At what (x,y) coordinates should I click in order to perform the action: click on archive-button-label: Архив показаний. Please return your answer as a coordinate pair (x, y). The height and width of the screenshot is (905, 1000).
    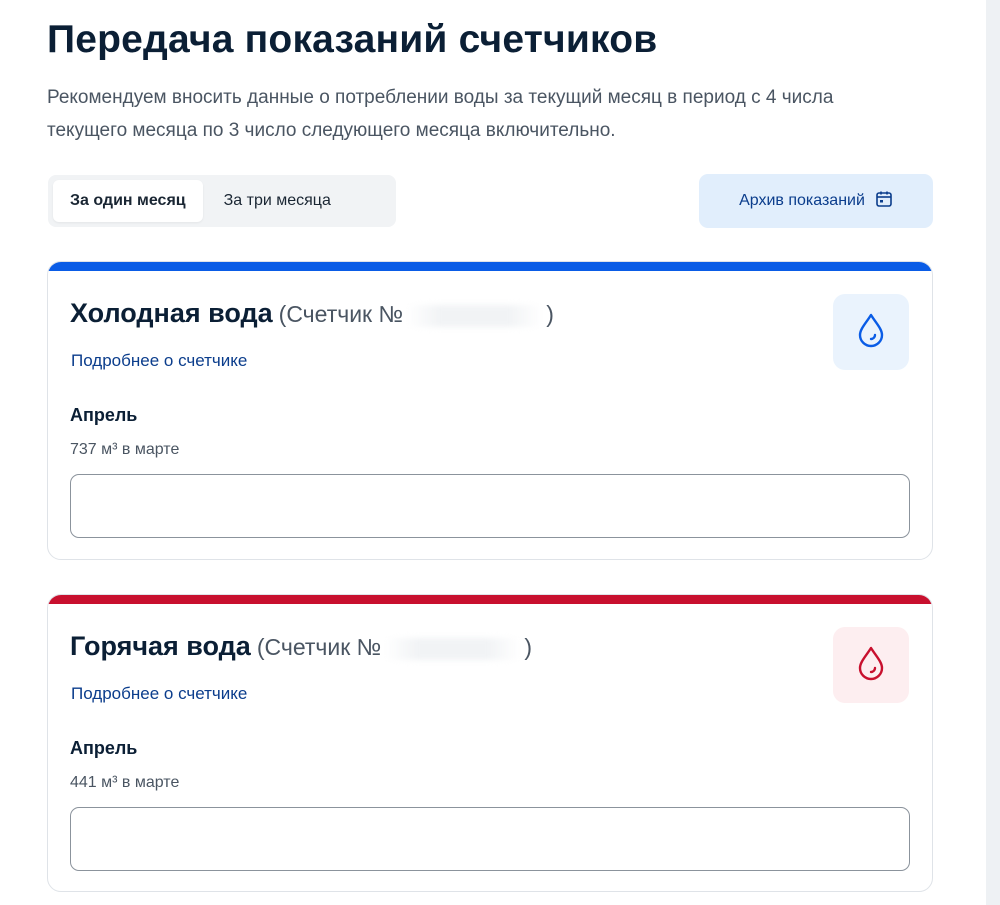
    Looking at the image, I should click on (802, 200).